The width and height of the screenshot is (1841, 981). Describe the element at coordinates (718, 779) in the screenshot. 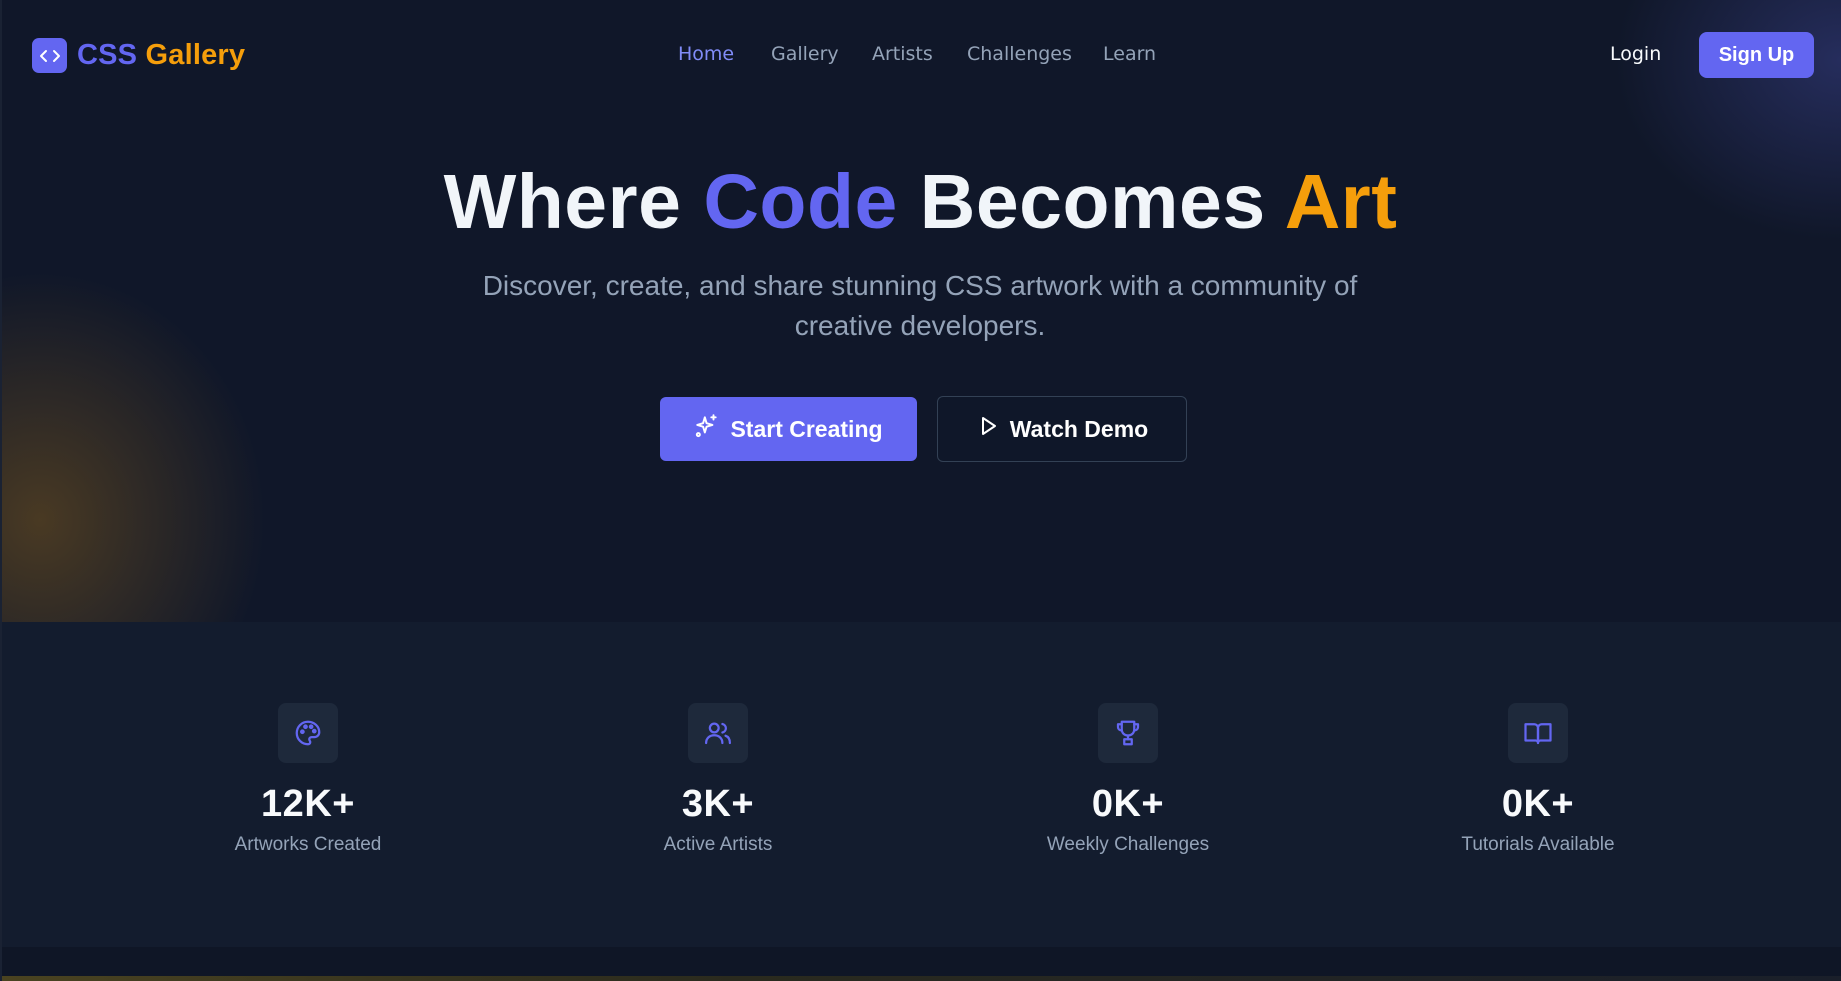

I see `stat-artists: 3K+ Active Artists` at that location.